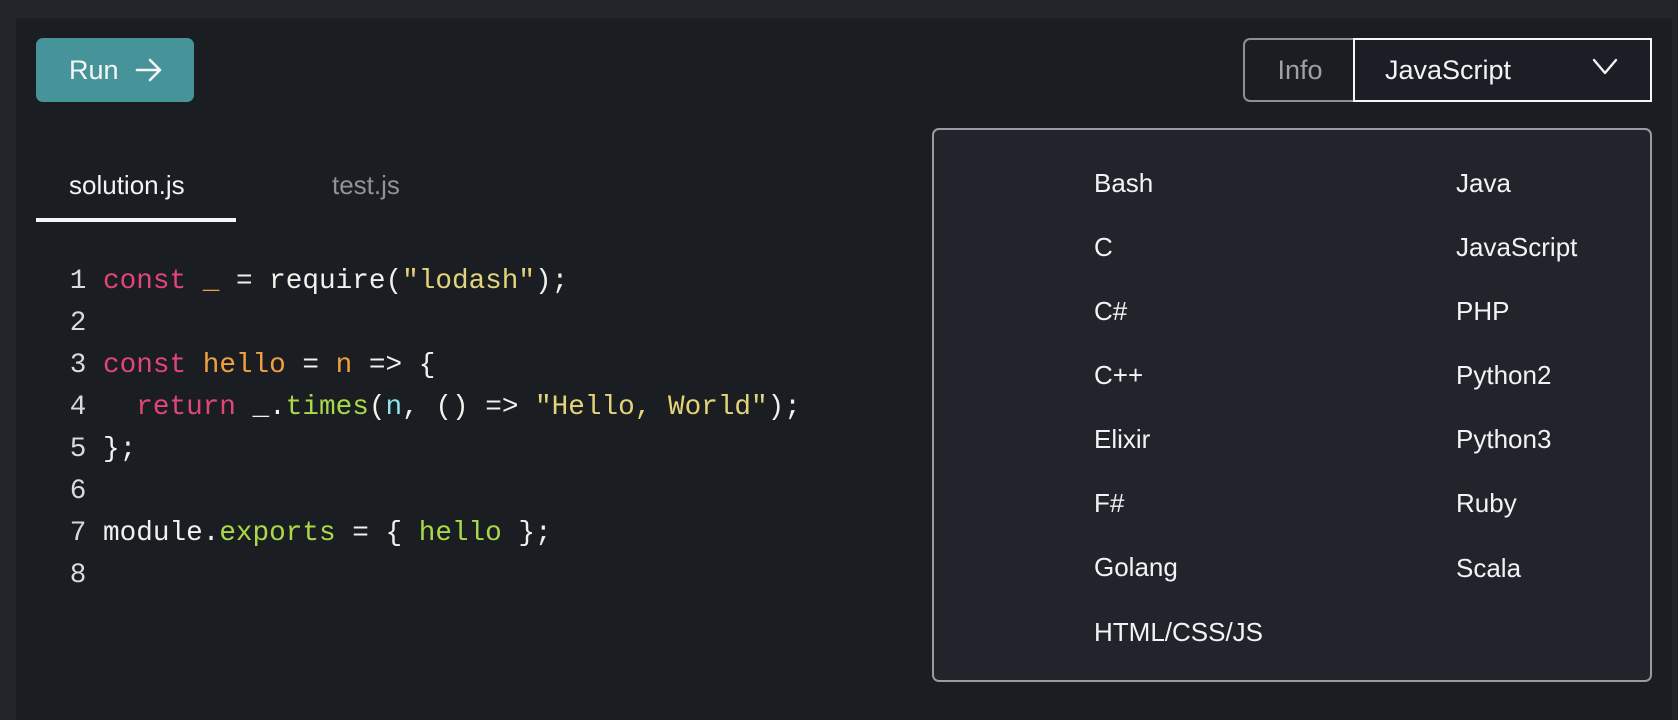 The height and width of the screenshot is (720, 1678). I want to click on language-option-label: C++, so click(1119, 375).